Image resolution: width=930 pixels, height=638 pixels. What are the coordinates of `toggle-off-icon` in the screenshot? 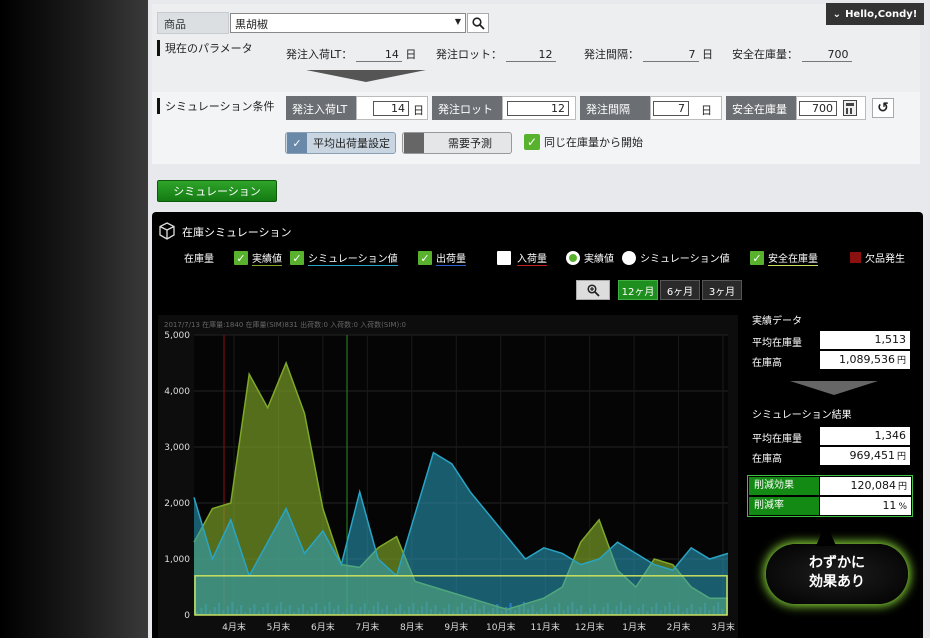 It's located at (414, 143).